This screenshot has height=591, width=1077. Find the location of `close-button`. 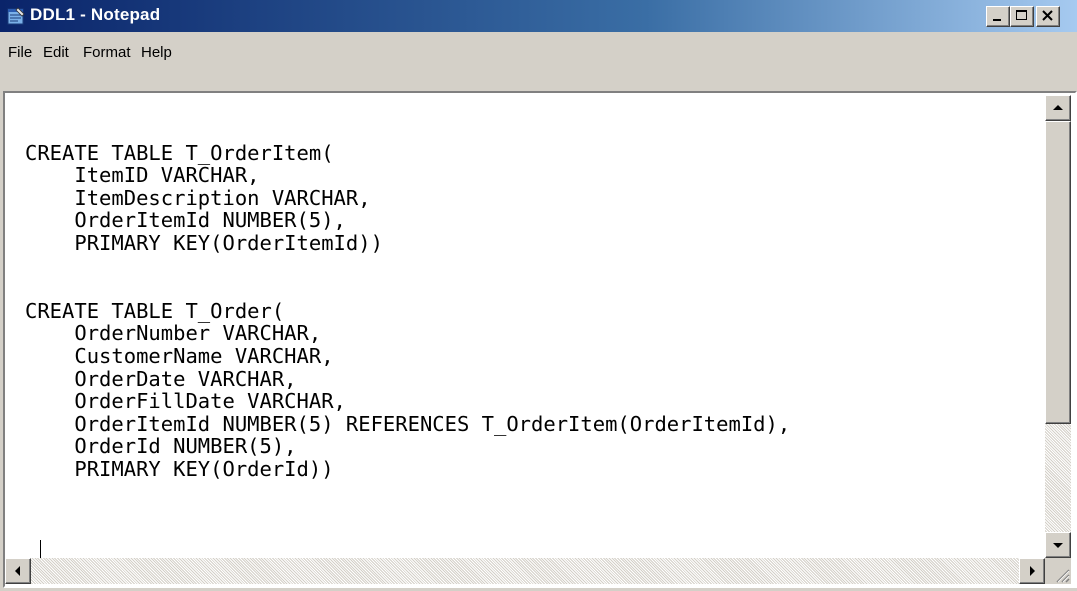

close-button is located at coordinates (1048, 16).